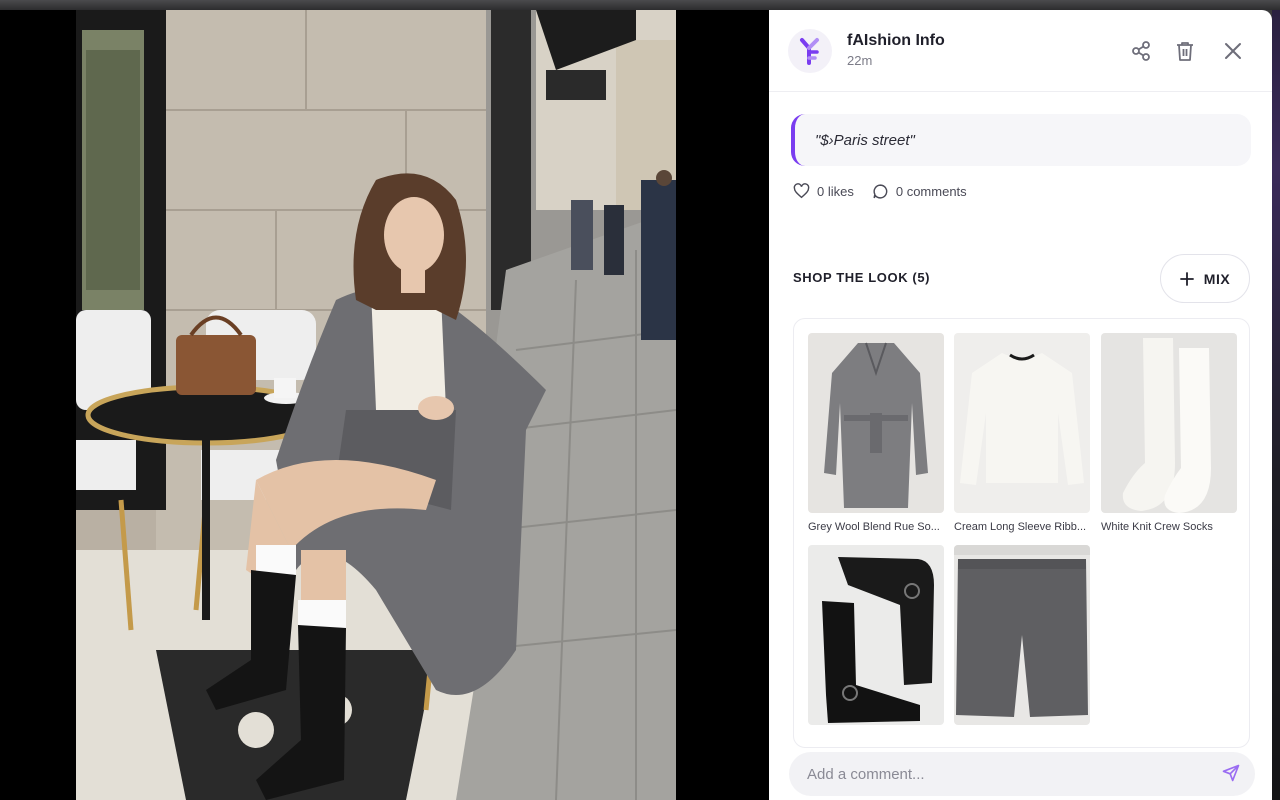 This screenshot has width=1280, height=800. What do you see at coordinates (862, 277) in the screenshot?
I see `shop-the-look-title: SHOP THE LOOK (5)` at bounding box center [862, 277].